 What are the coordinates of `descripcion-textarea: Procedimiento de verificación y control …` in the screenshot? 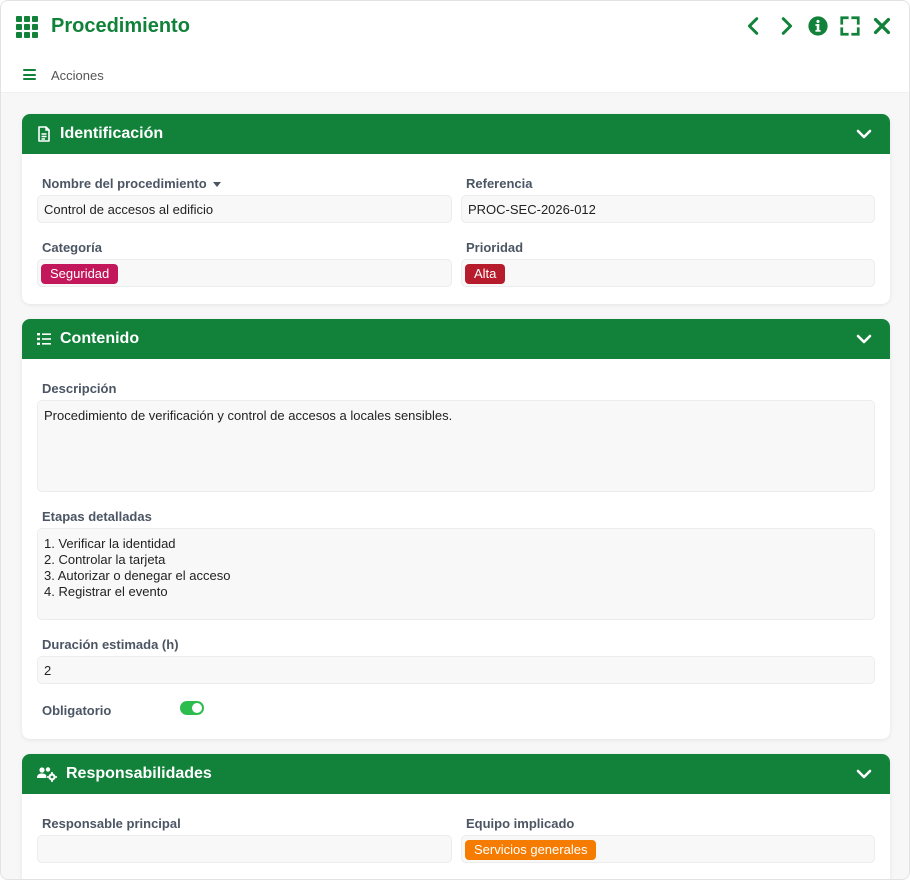 It's located at (456, 446).